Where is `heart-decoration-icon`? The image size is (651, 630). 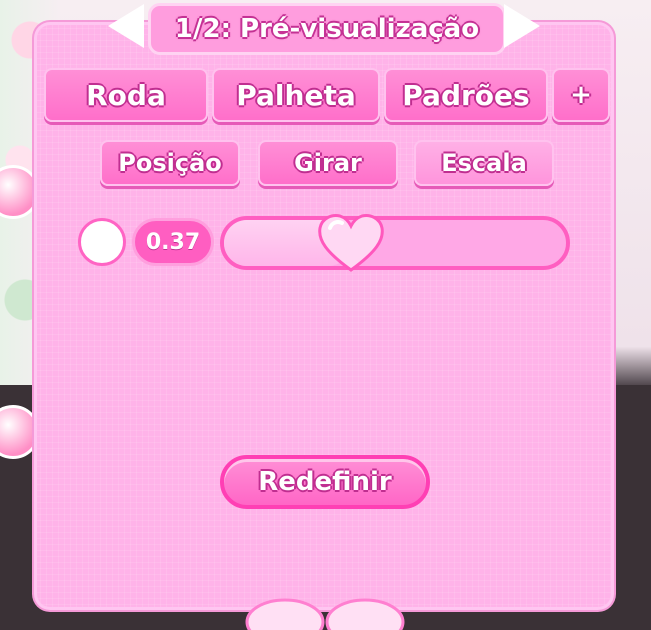 heart-decoration-icon is located at coordinates (325, 614).